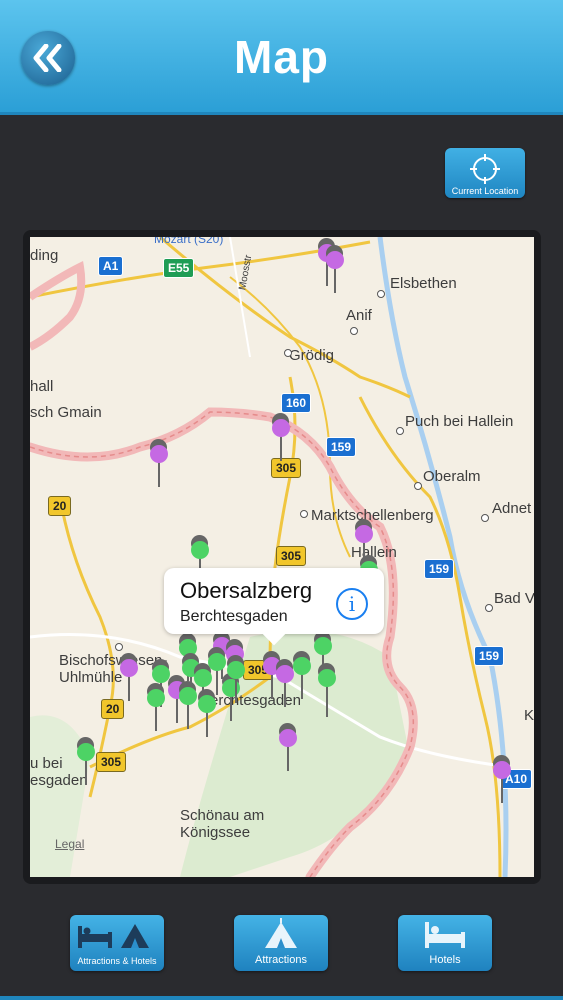 This screenshot has width=563, height=1000. What do you see at coordinates (485, 191) in the screenshot?
I see `current-location-label: Current Location` at bounding box center [485, 191].